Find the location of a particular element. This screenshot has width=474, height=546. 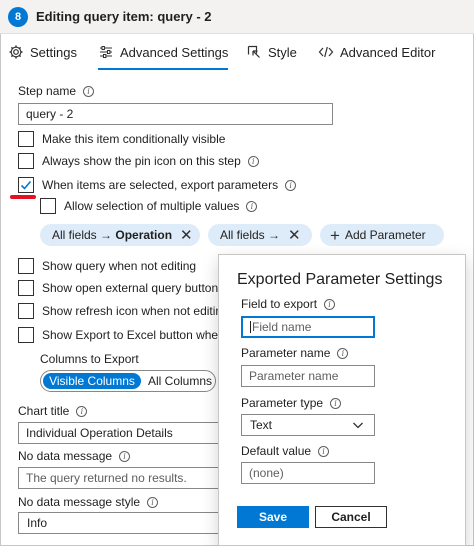

step-name-label: Step name i is located at coordinates (56, 91).